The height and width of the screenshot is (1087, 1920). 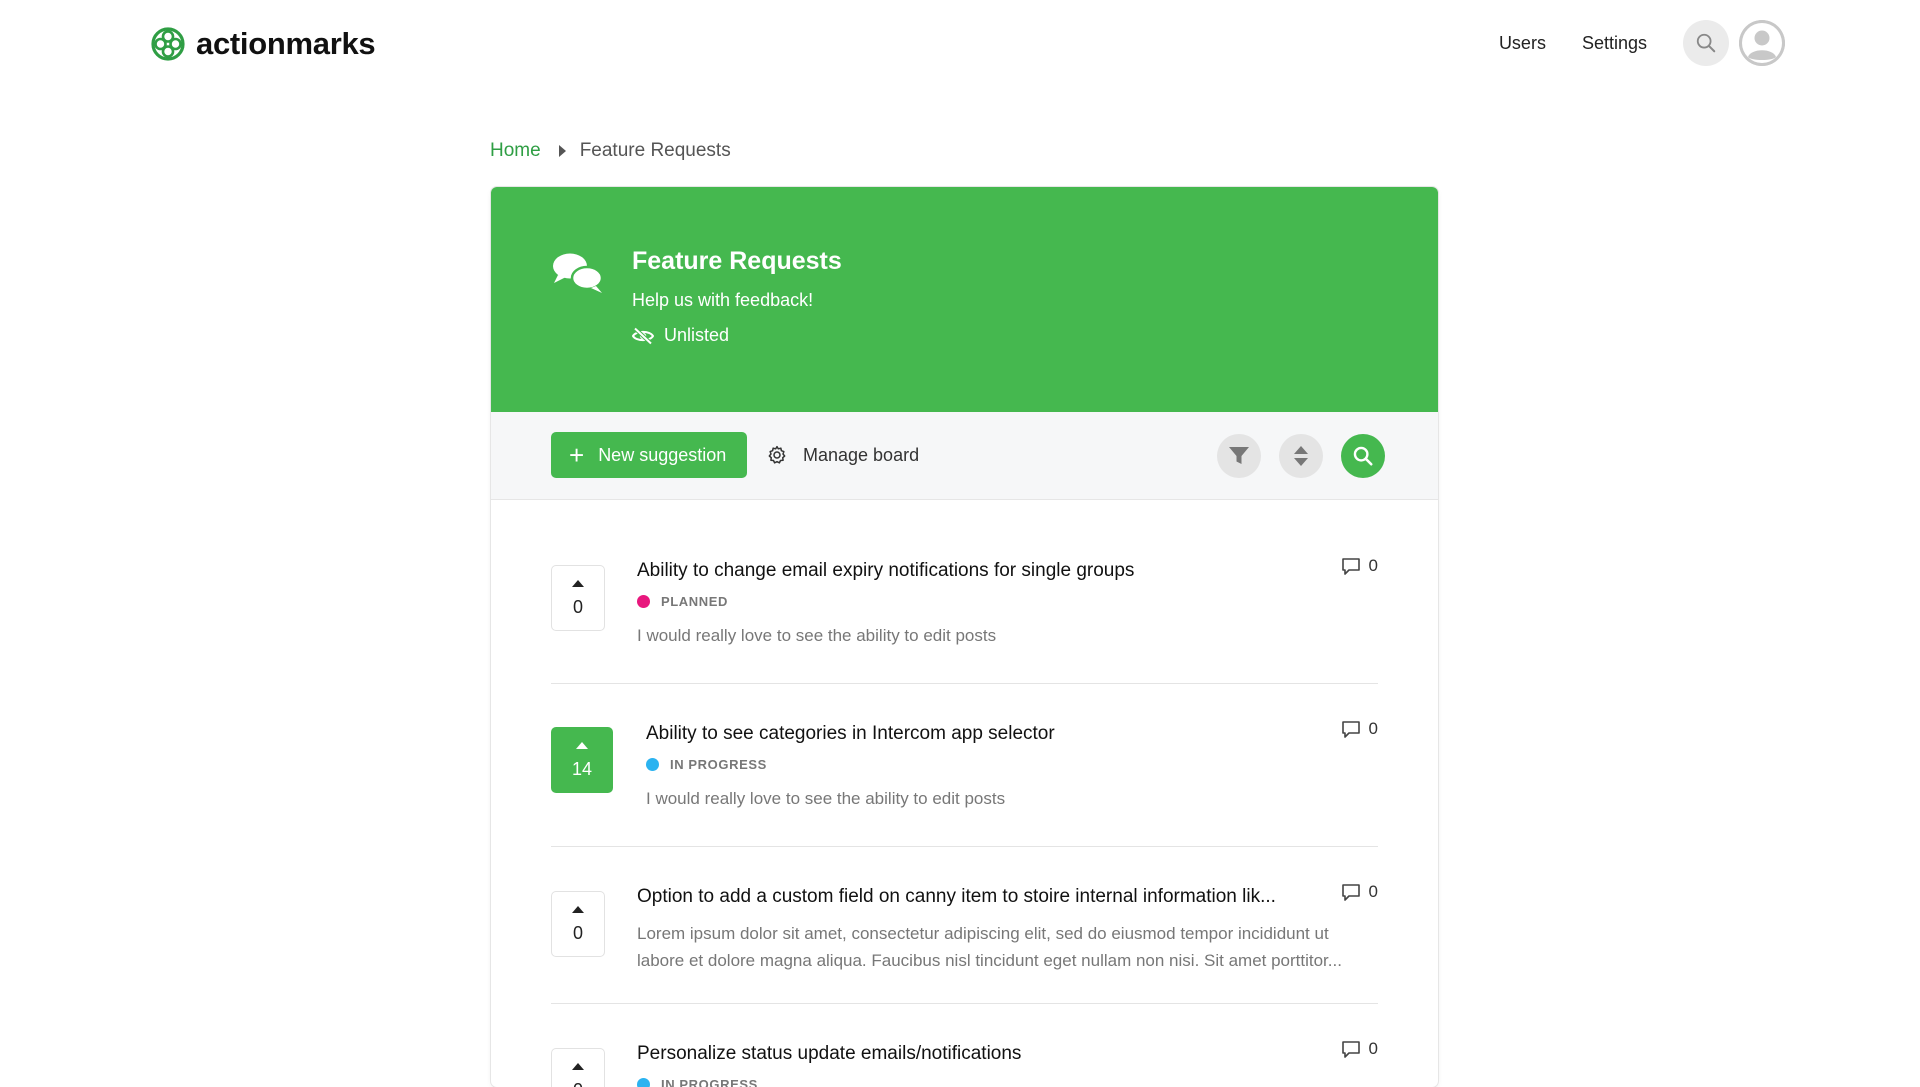 I want to click on top-navbar: actionmarks Users Settings, so click(x=960, y=43).